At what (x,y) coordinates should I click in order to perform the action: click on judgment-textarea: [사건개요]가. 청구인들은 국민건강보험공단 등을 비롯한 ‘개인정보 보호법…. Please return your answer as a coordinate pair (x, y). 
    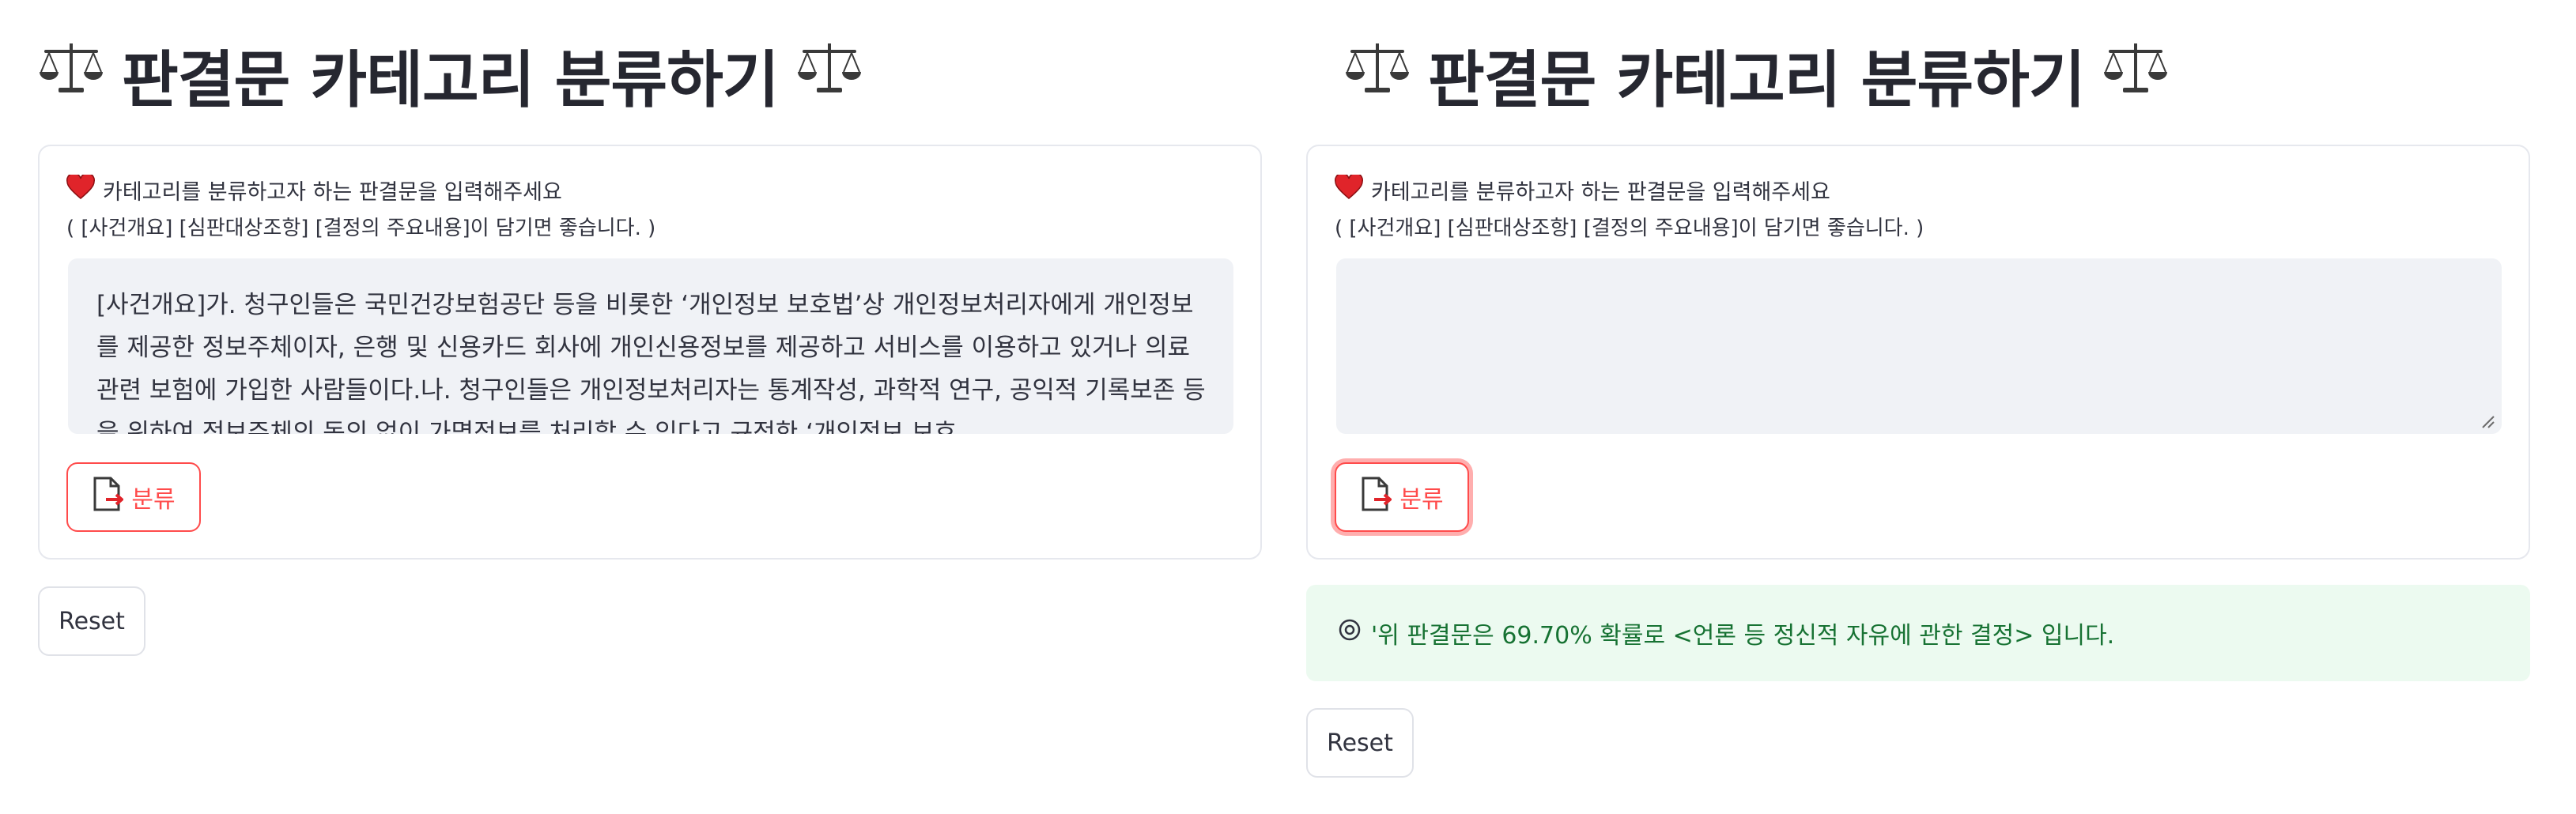
    Looking at the image, I should click on (650, 346).